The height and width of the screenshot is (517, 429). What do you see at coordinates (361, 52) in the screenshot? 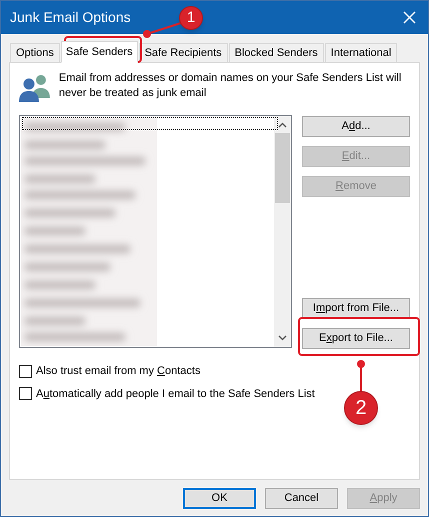
I see `tab: International` at bounding box center [361, 52].